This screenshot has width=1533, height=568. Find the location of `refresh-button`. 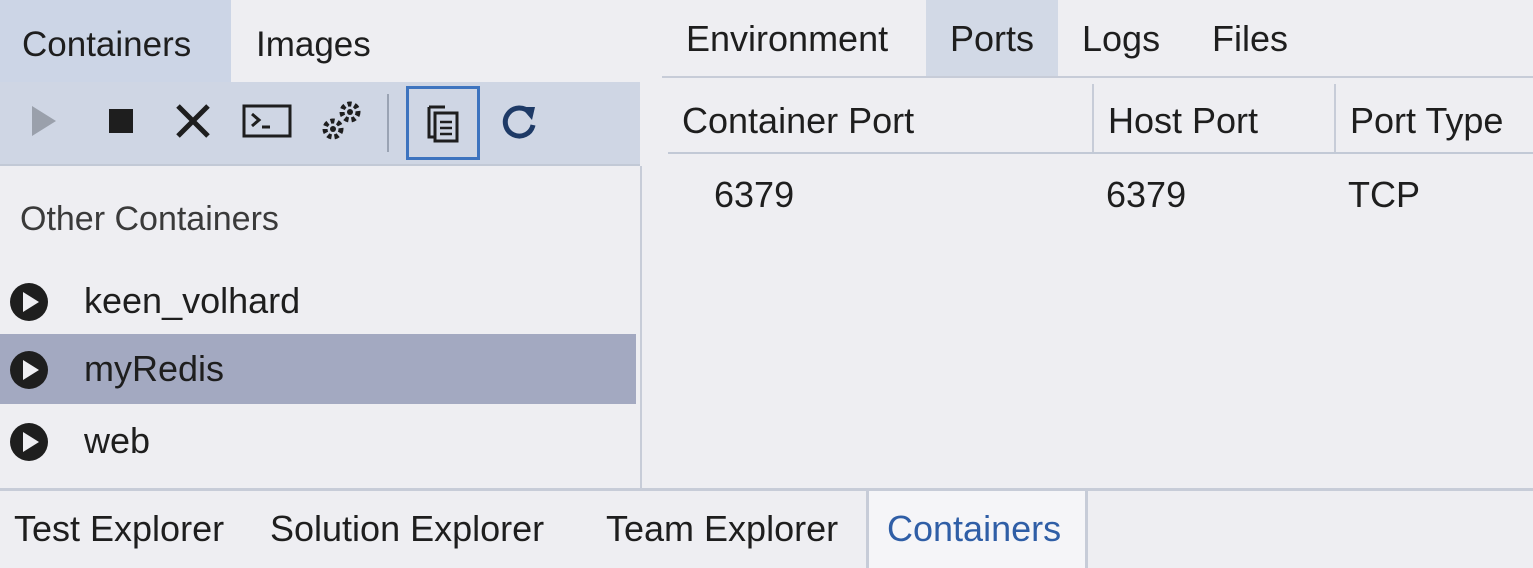

refresh-button is located at coordinates (519, 121).